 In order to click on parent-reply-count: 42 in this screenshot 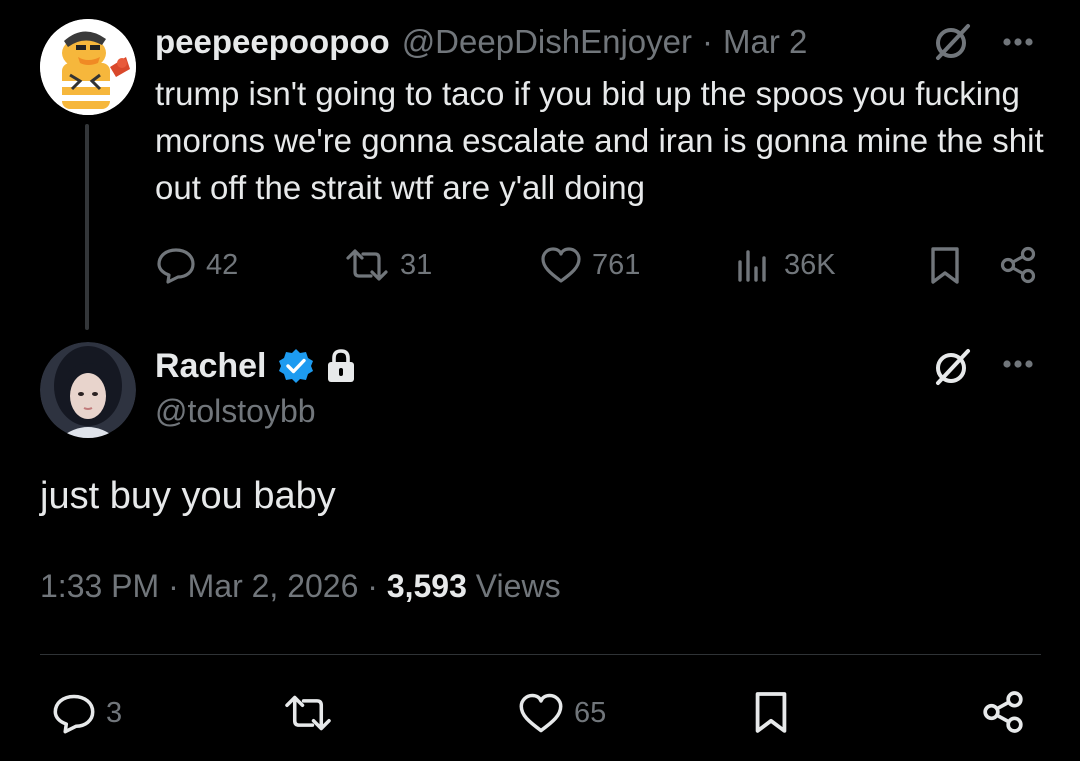, I will do `click(222, 264)`.